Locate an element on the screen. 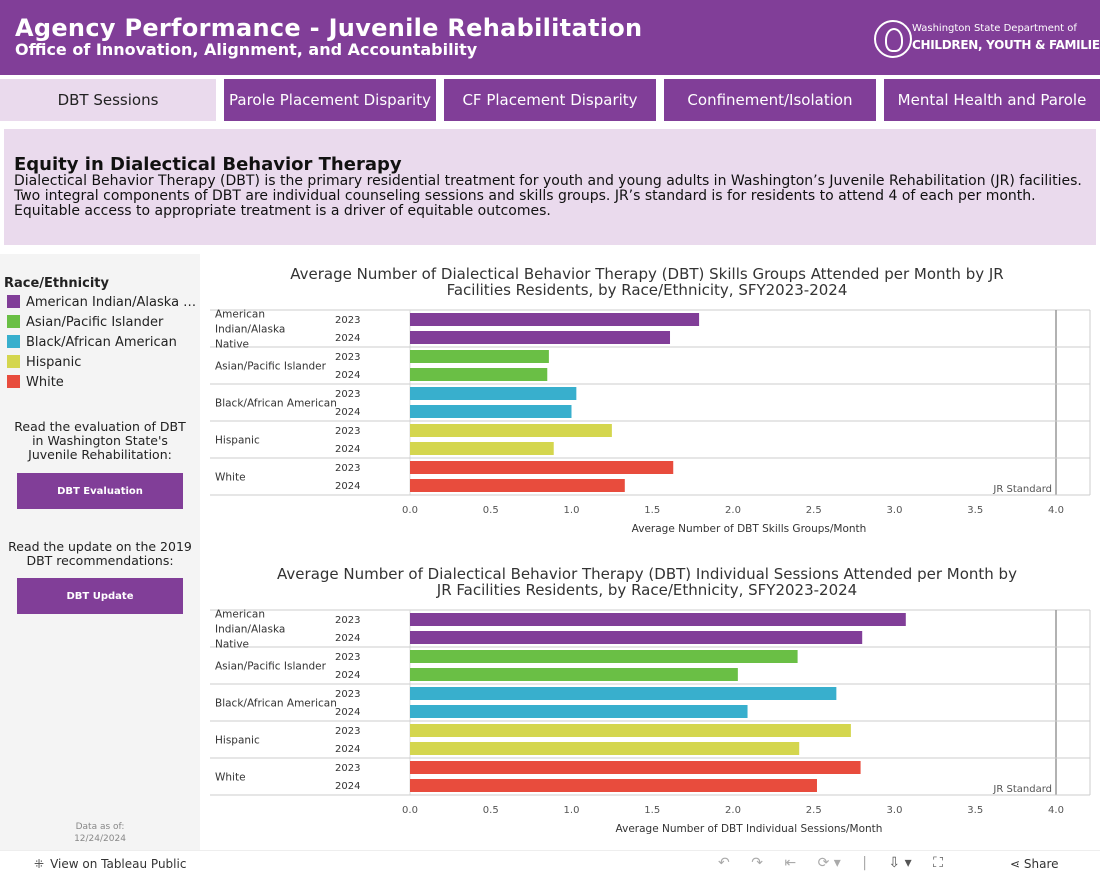  share-icon: ⋖ is located at coordinates (1017, 864).